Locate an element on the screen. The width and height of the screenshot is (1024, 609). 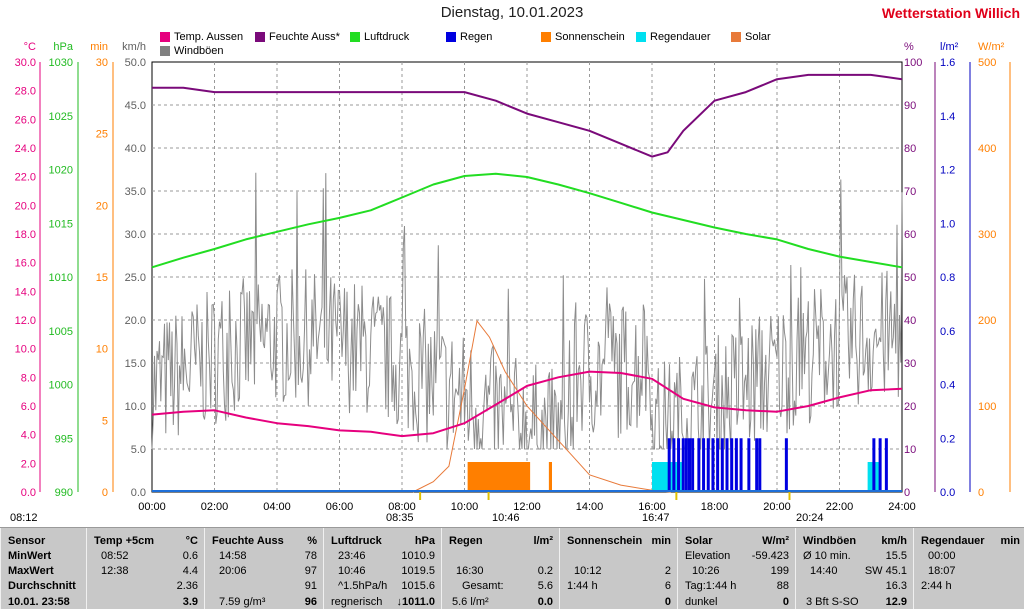
x-tick-label: 00:00 is located at coordinates (152, 507).